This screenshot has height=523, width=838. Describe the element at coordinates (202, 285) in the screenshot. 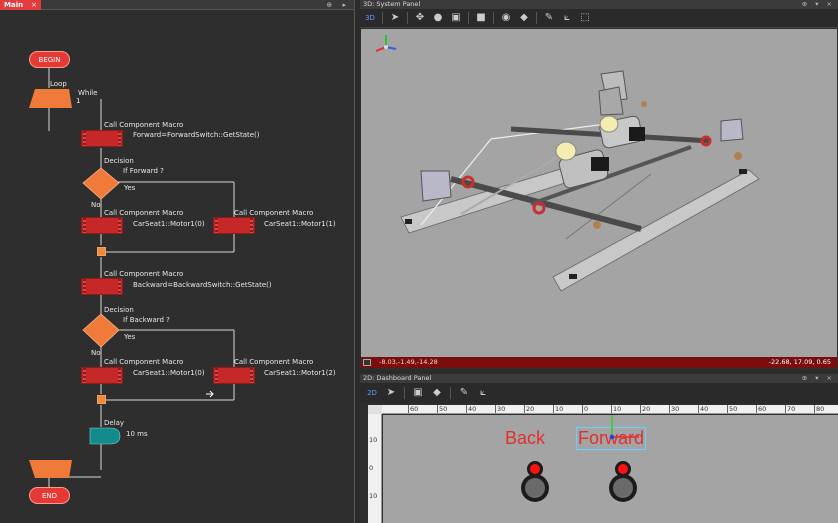

I see `macro4-text: Backward=BackwardSwitch::GetState()` at that location.